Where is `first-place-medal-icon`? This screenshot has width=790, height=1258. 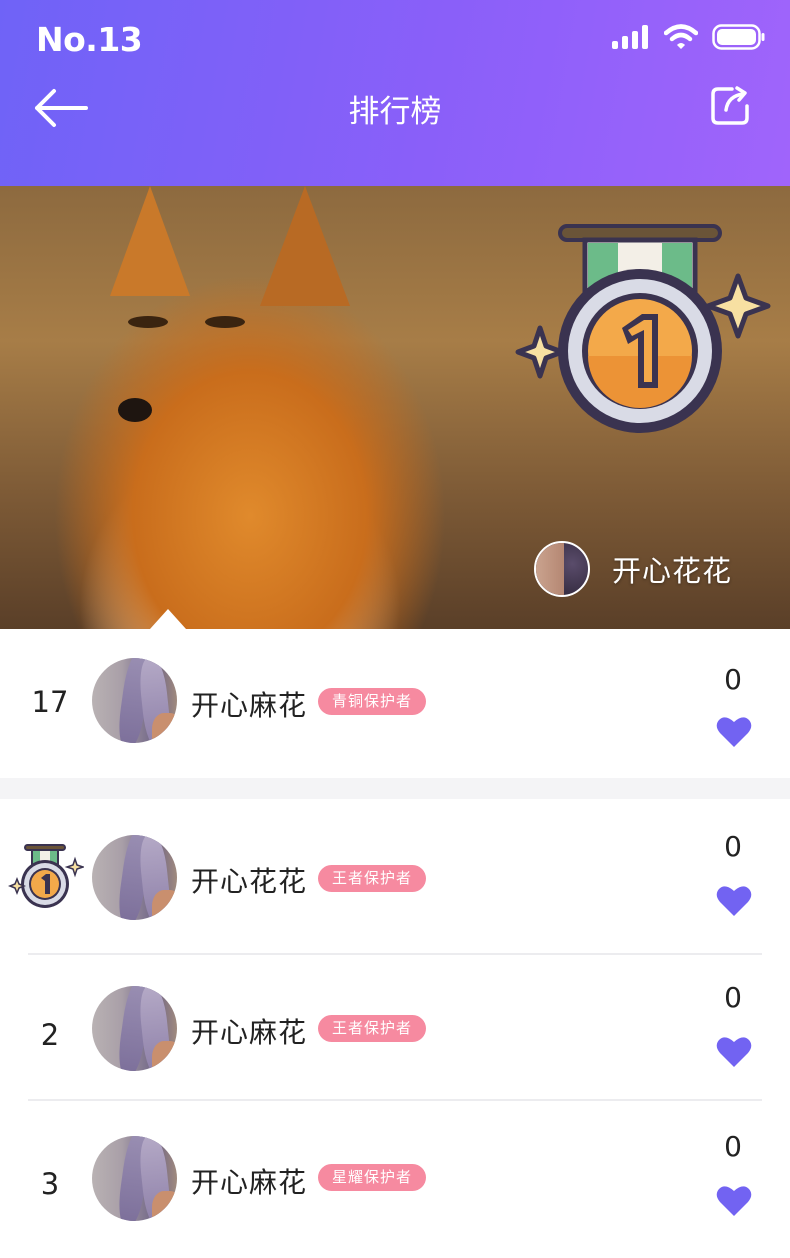
first-place-medal-icon is located at coordinates (643, 328).